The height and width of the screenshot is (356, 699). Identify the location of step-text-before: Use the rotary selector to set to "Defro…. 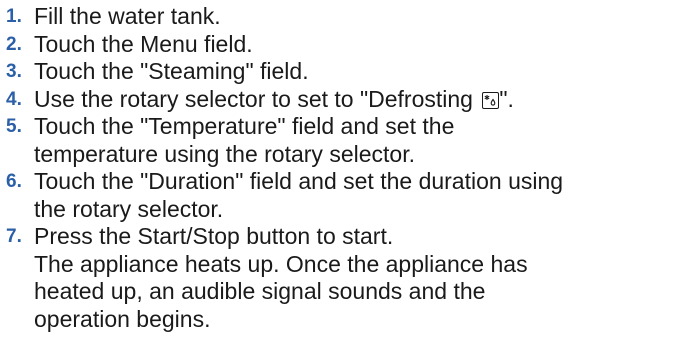
(257, 98).